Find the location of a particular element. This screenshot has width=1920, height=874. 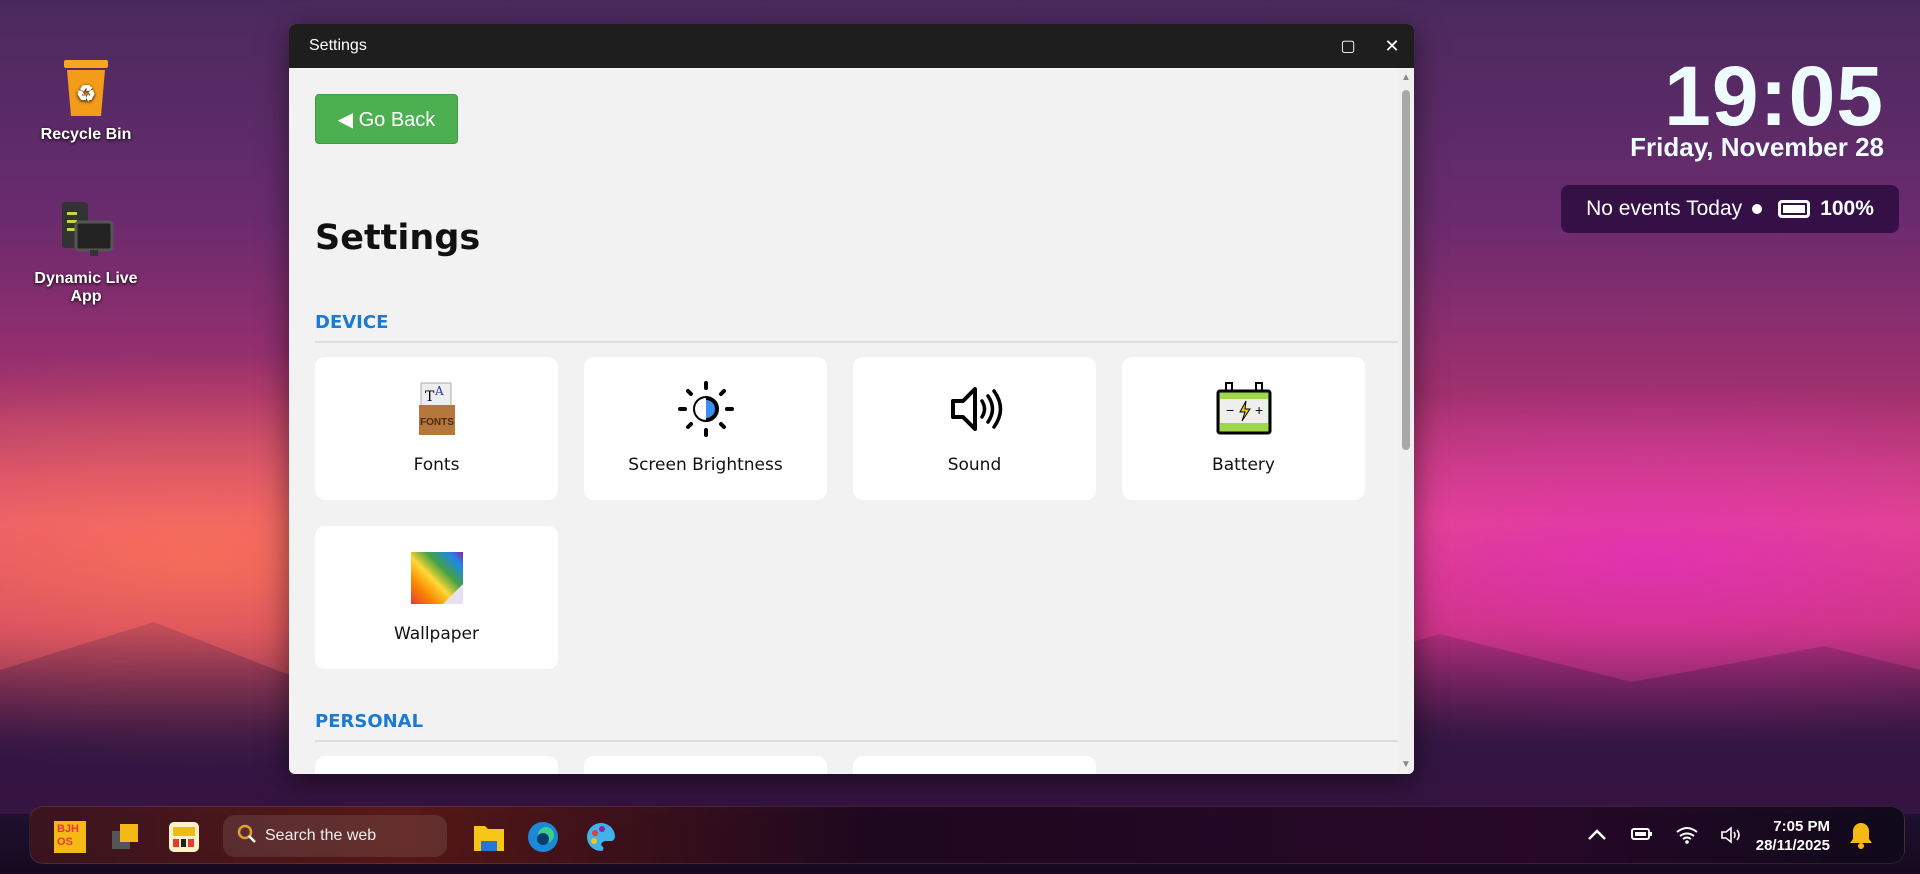

card-sound: Sound is located at coordinates (974, 428).